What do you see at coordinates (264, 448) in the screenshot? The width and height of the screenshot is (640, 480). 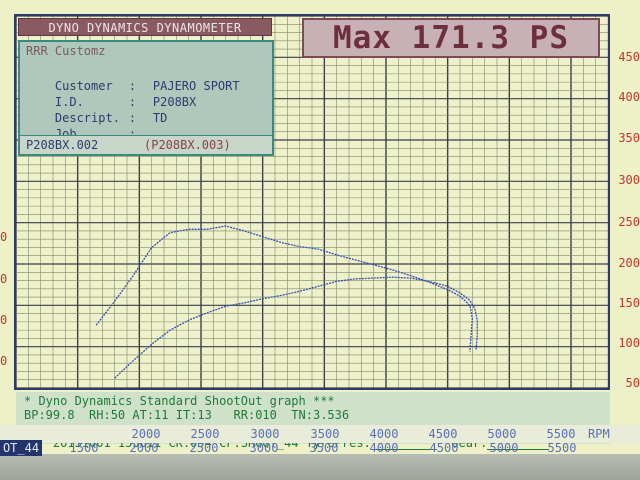 I see `rpm-tick-lower: 3000` at bounding box center [264, 448].